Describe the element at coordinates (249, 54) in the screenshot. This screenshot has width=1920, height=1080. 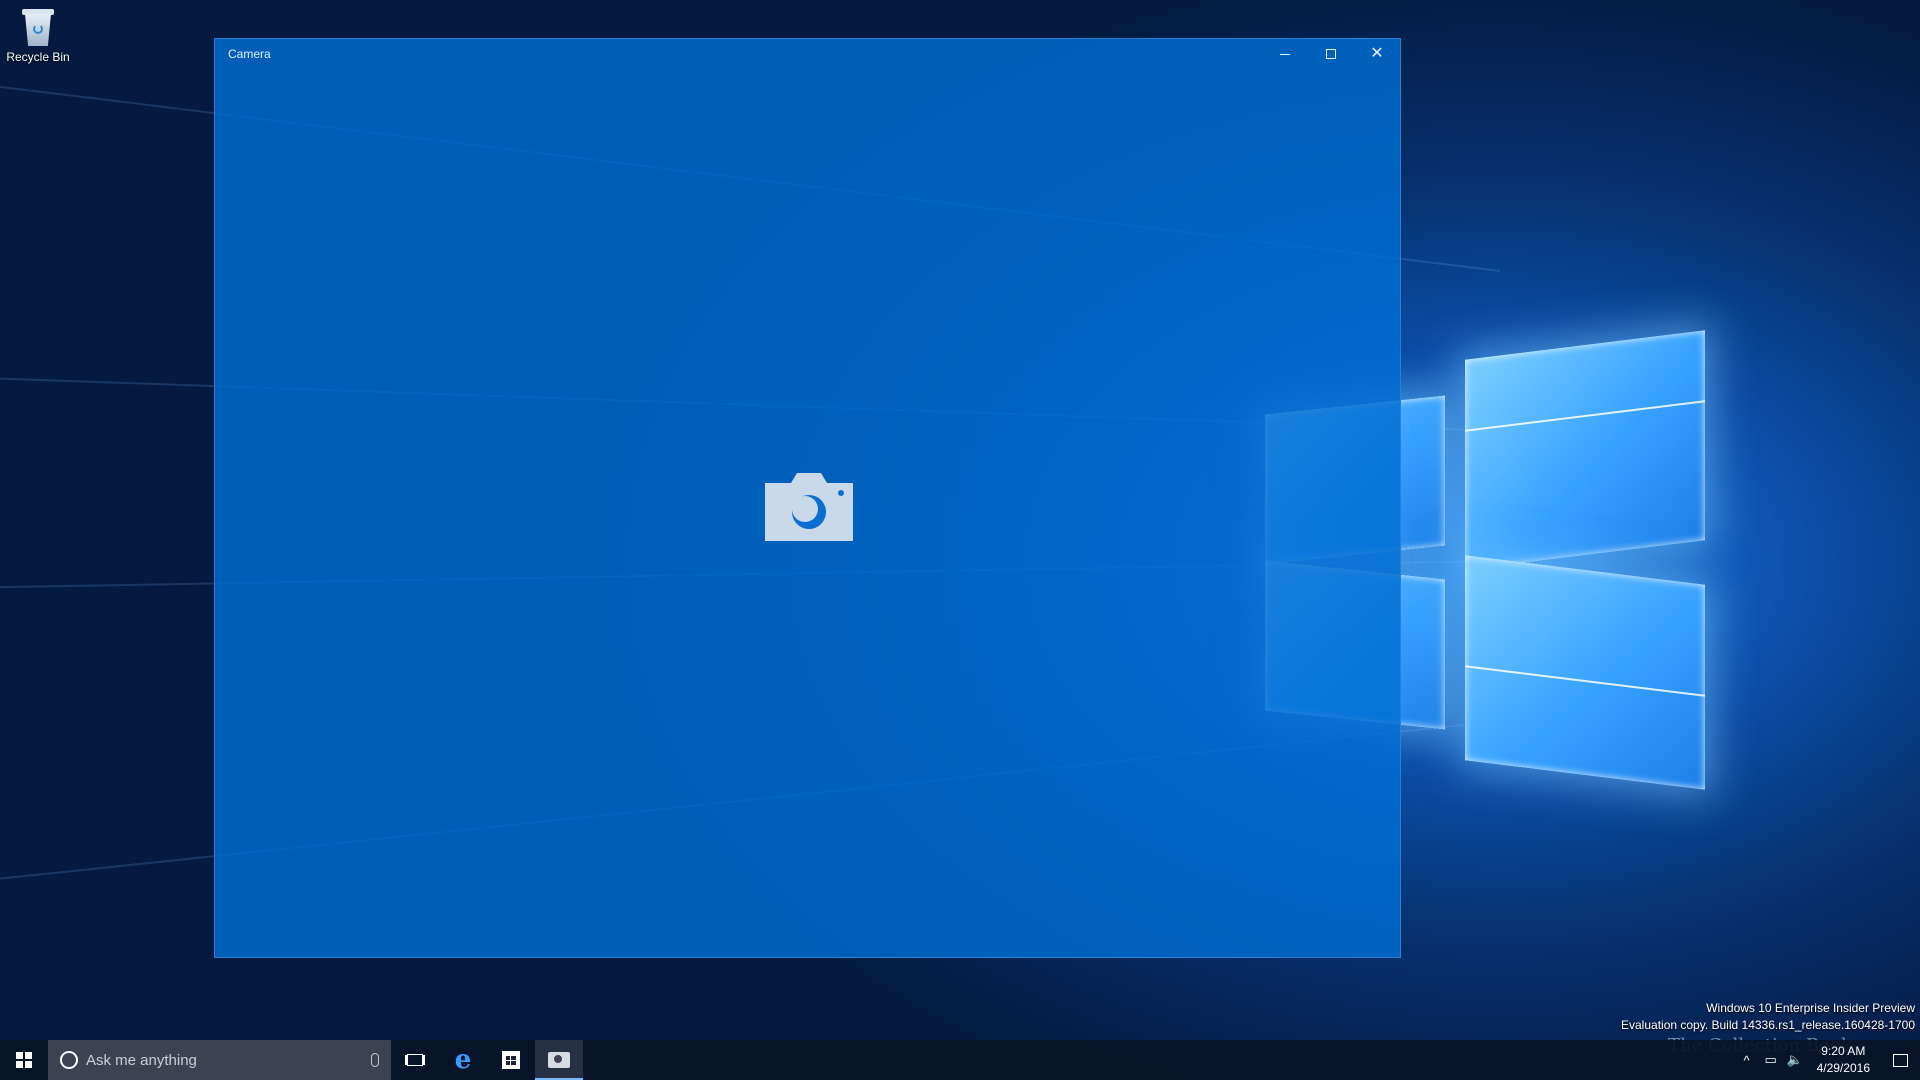
I see `window-title: Camera` at that location.